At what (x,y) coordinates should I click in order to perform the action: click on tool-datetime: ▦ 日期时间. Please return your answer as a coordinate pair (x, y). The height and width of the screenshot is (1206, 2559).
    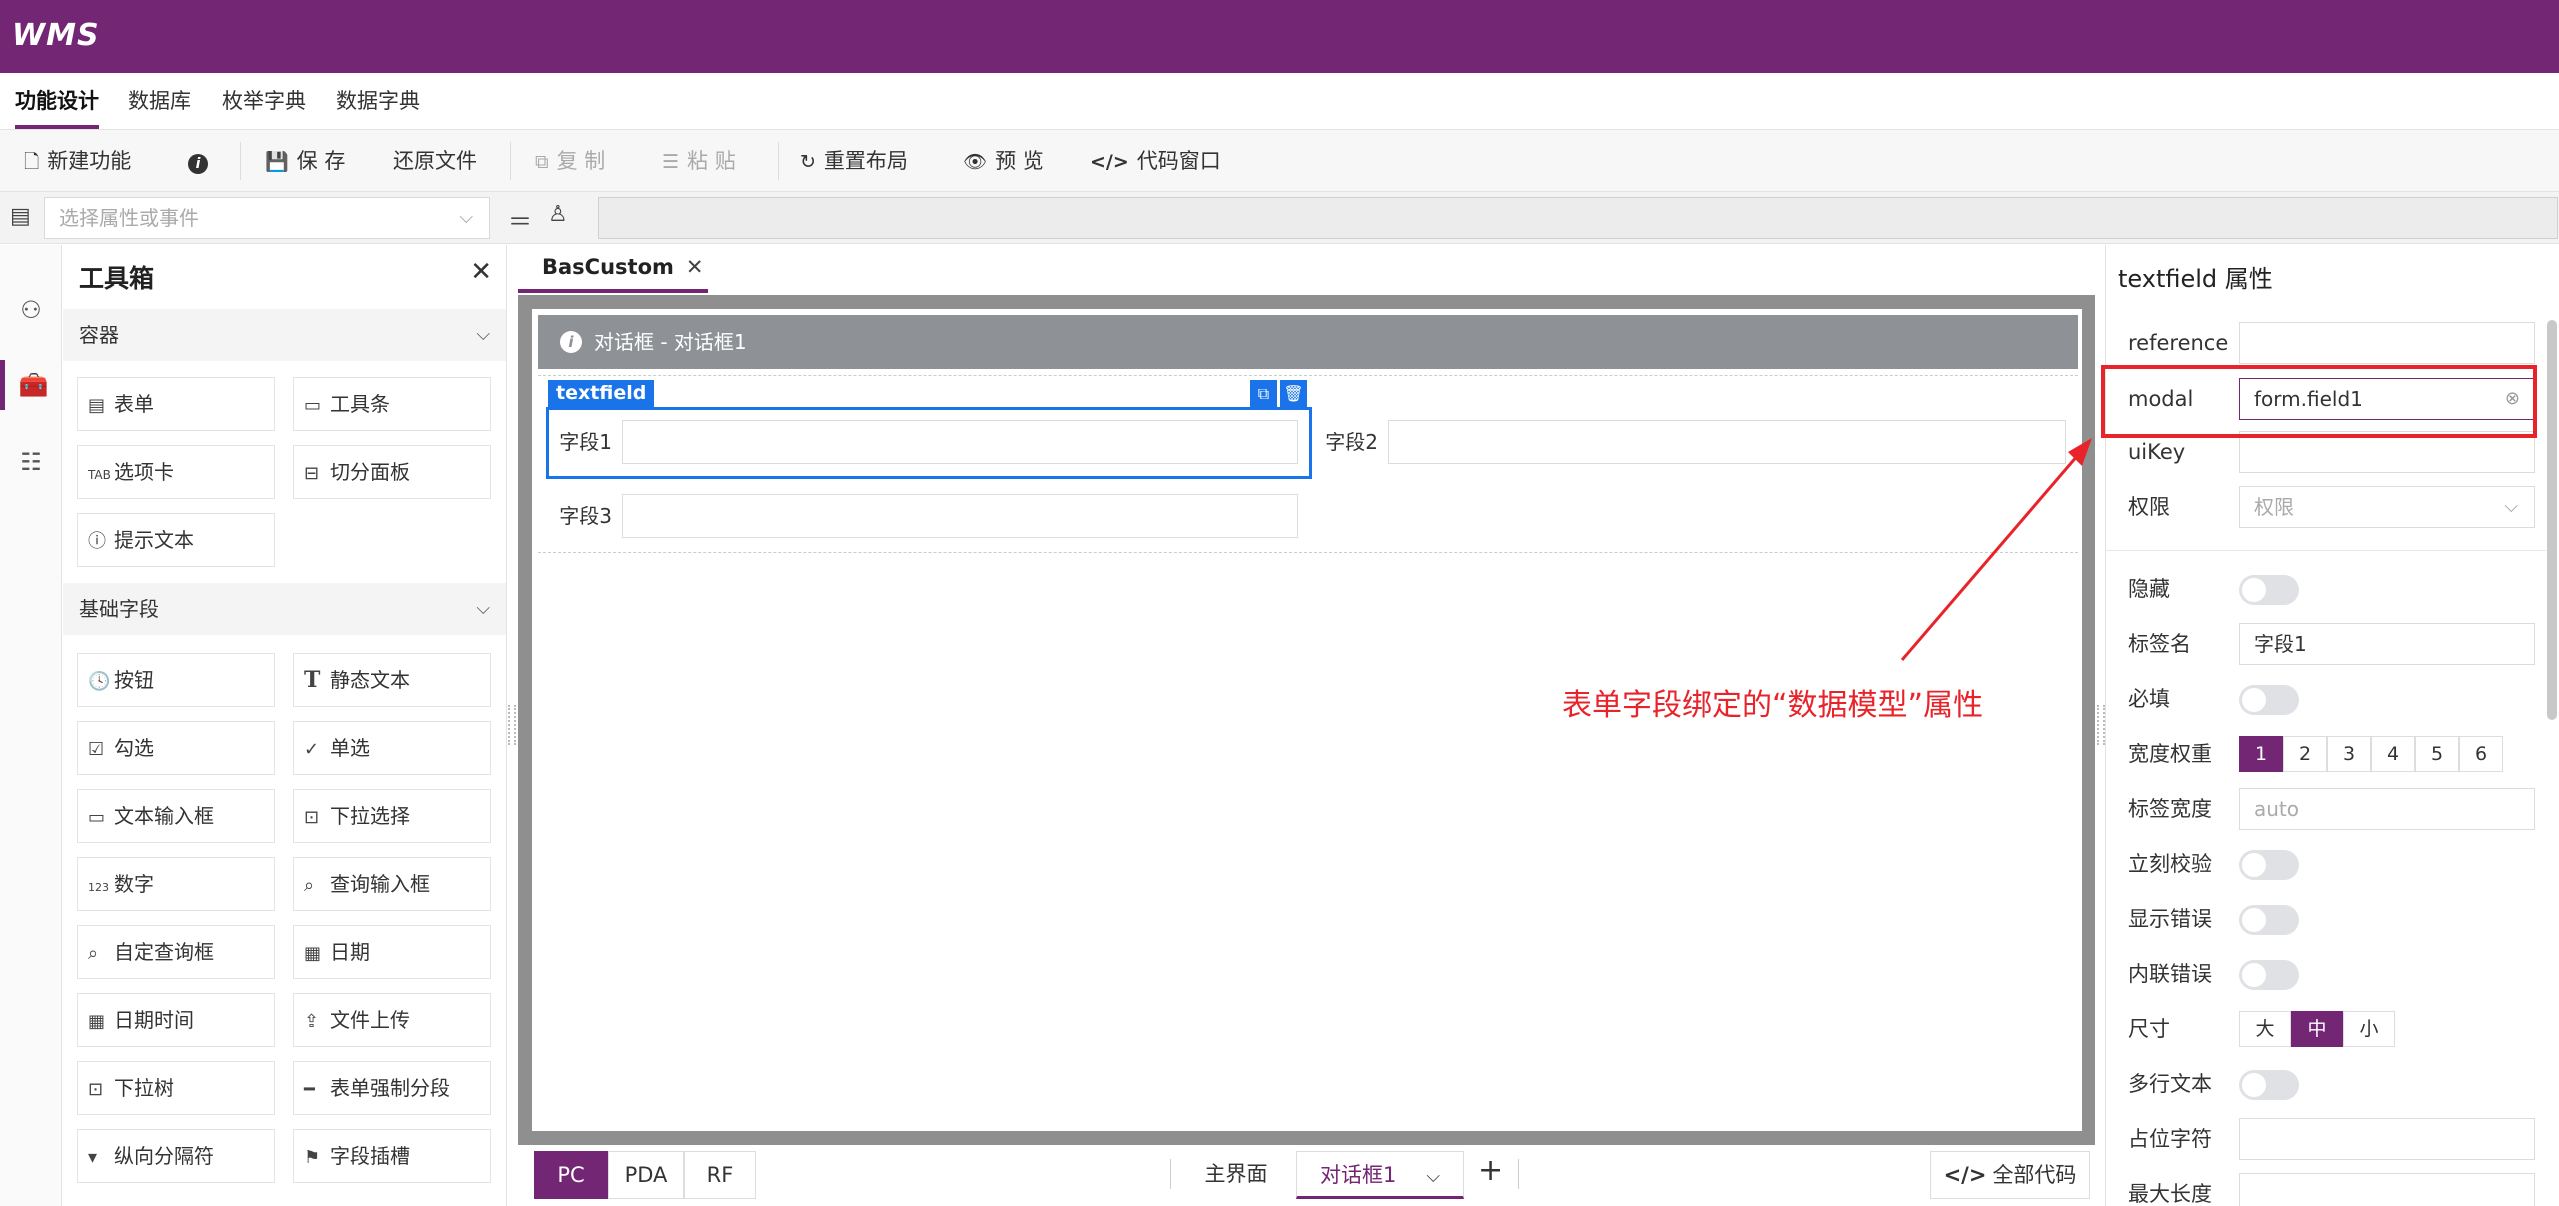
    Looking at the image, I should click on (176, 1020).